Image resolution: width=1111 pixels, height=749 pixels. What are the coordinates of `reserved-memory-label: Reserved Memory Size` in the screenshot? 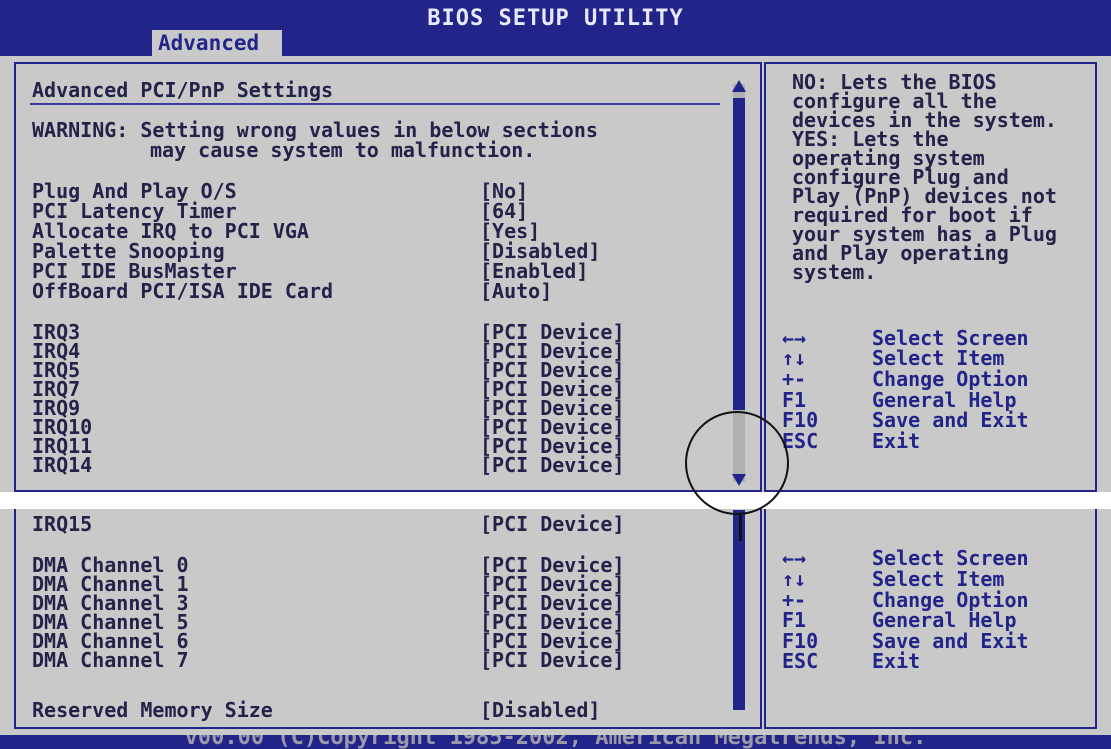 It's located at (152, 710).